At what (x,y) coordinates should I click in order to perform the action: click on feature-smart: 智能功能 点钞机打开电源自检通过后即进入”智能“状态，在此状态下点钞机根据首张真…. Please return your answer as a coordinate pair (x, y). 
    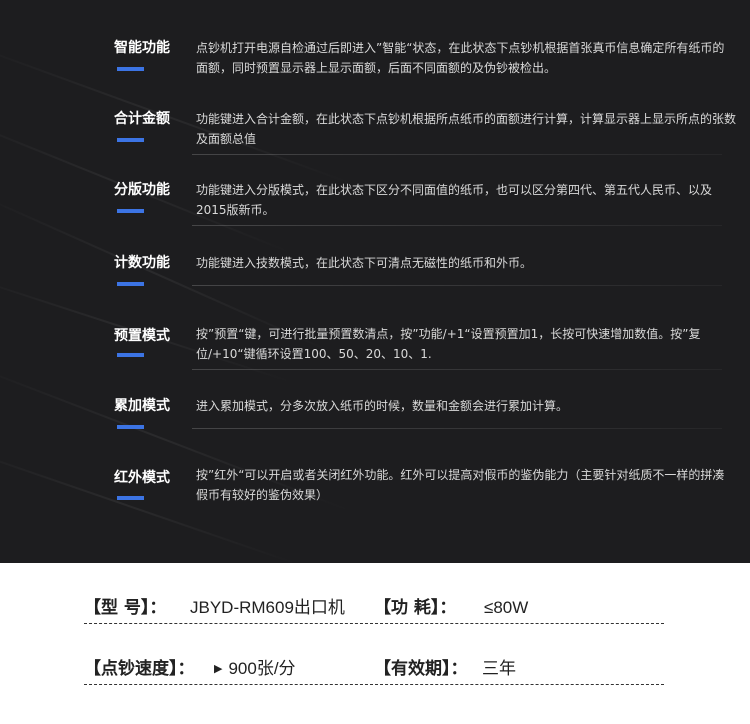
    Looking at the image, I should click on (375, 73).